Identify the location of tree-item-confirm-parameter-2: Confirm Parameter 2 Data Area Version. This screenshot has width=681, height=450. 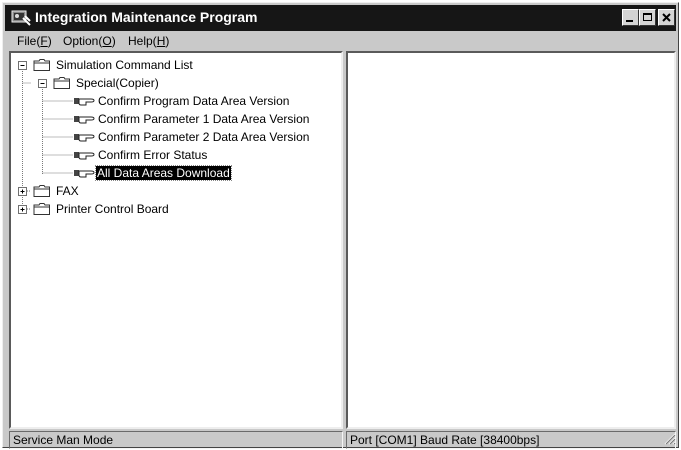
(175, 138).